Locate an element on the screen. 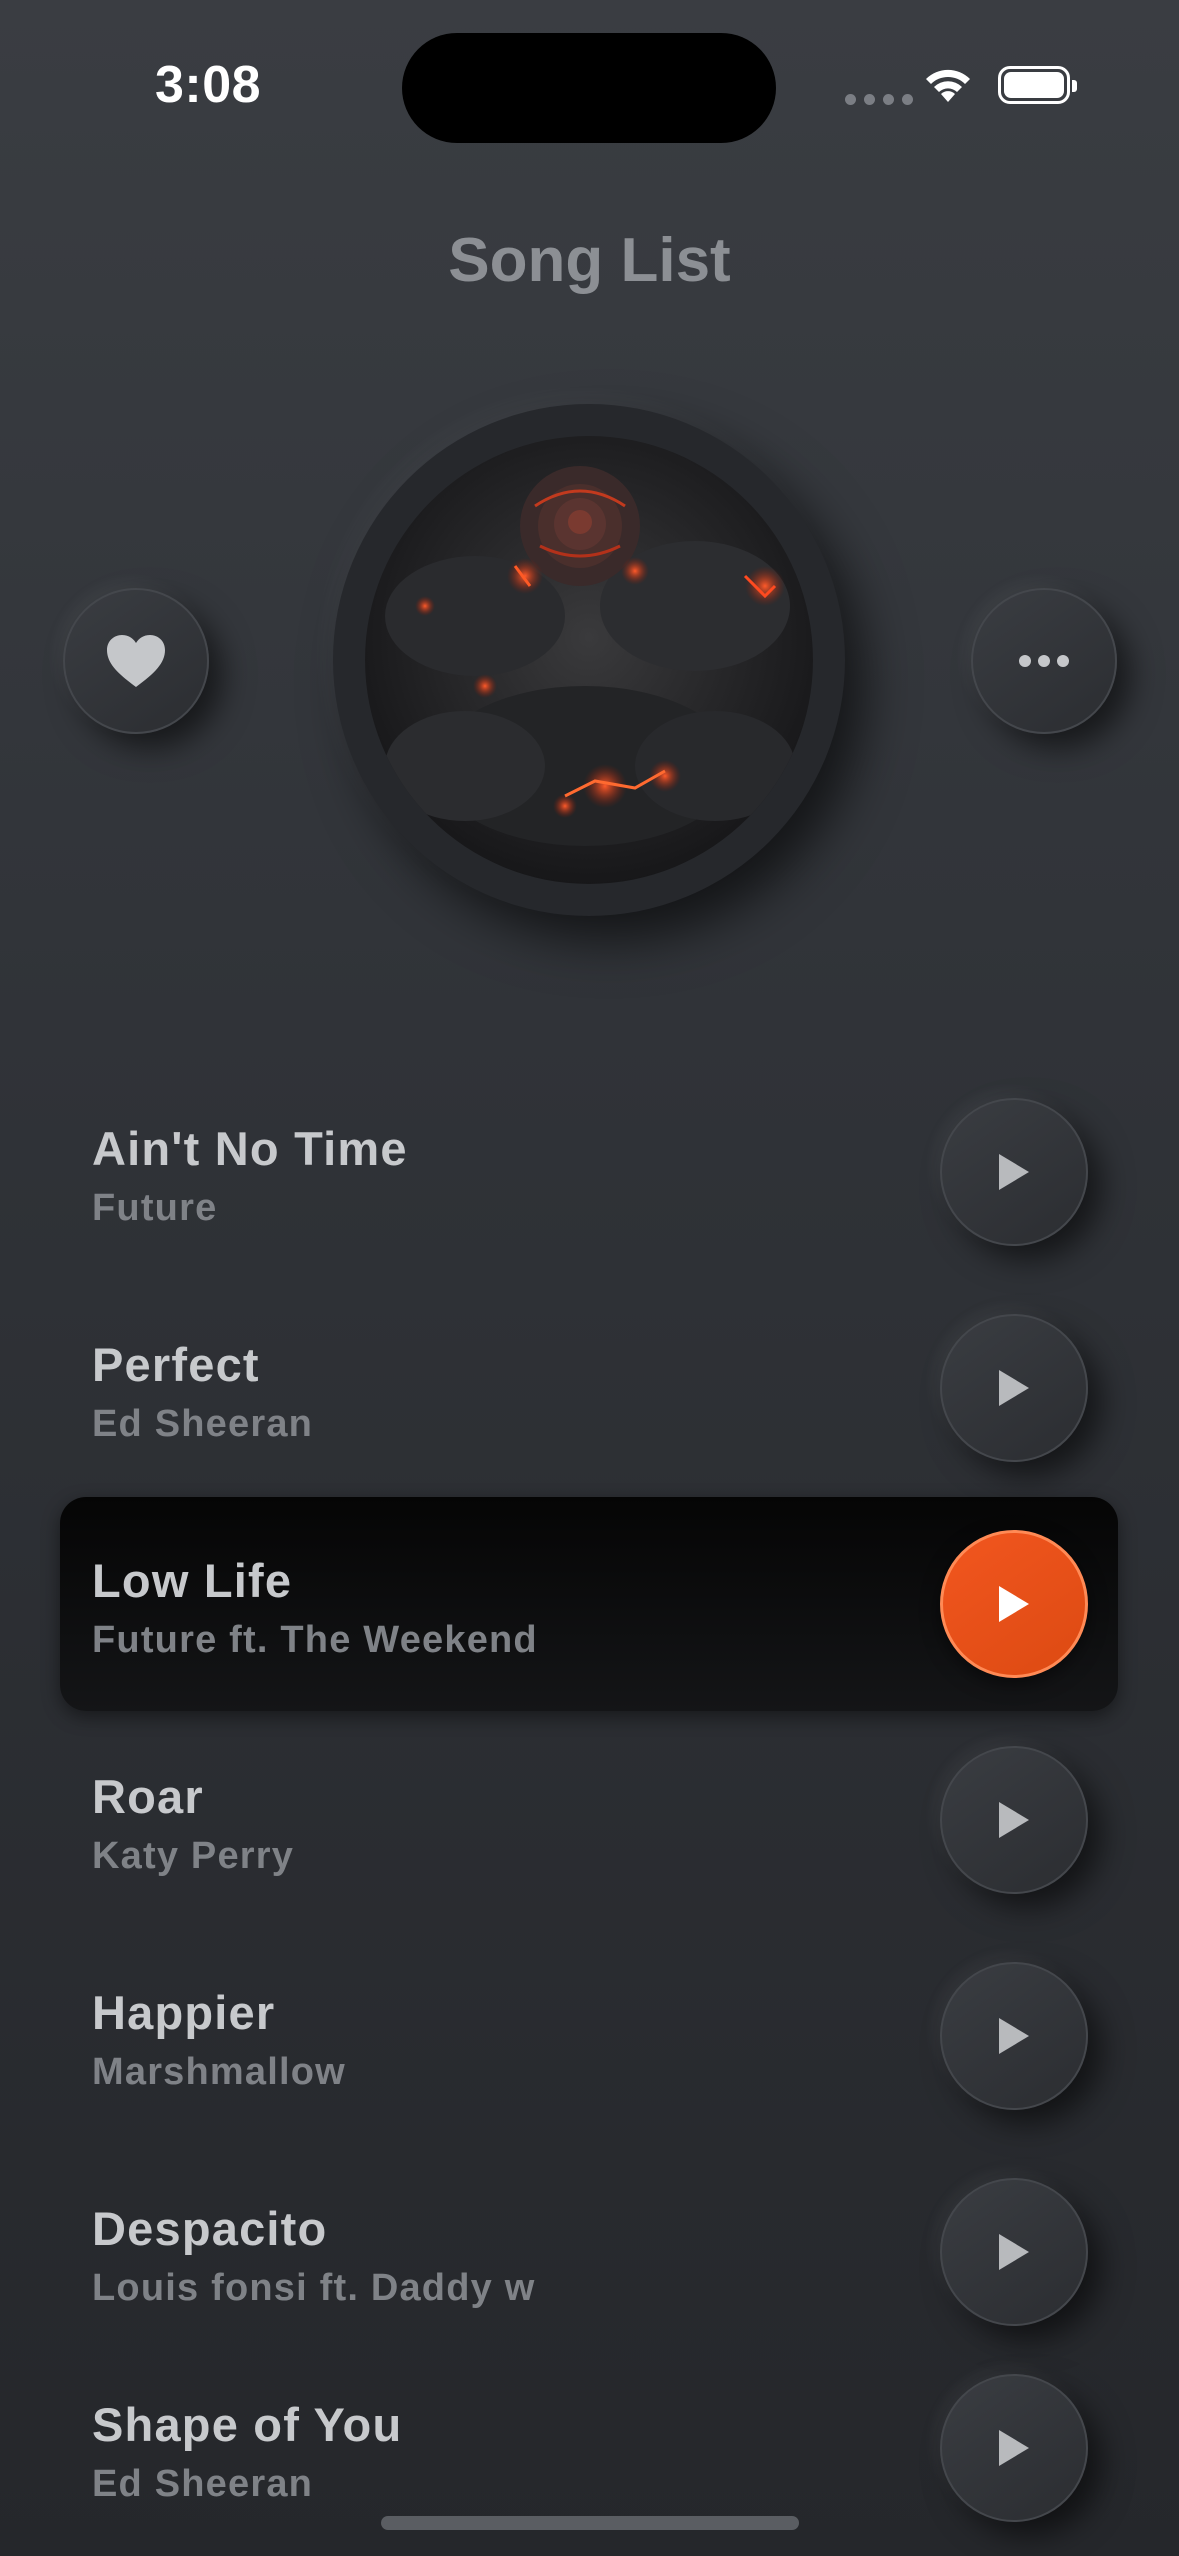  more-horizontal-icon is located at coordinates (1044, 661).